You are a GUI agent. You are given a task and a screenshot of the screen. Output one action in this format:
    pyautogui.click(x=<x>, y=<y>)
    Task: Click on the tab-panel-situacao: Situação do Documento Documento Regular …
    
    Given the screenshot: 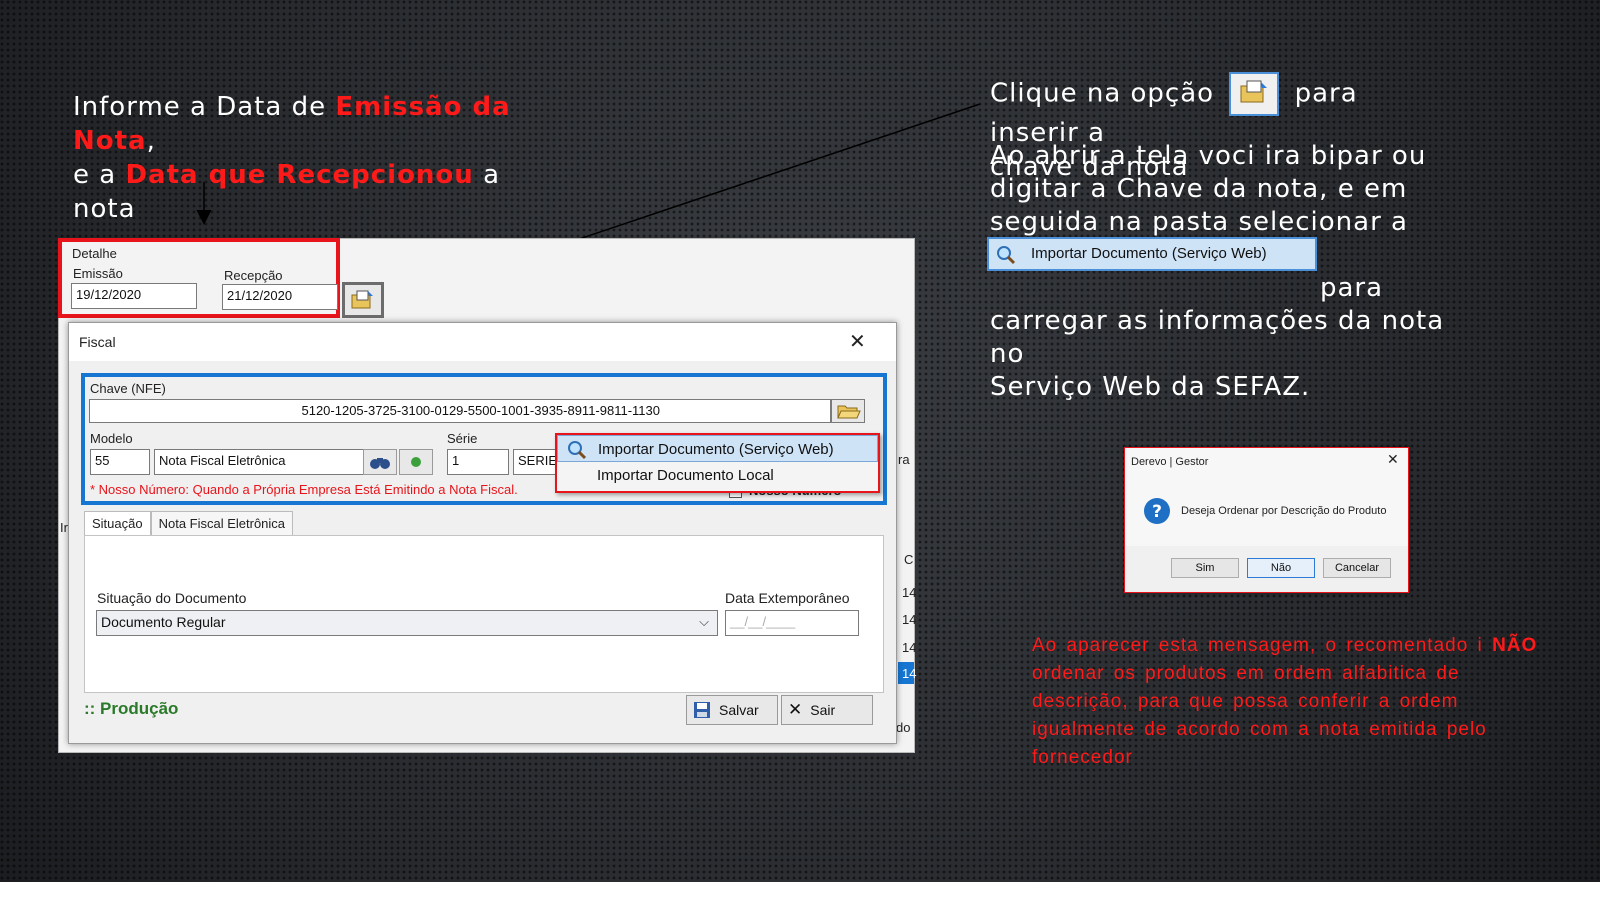 What is the action you would take?
    pyautogui.click(x=484, y=614)
    